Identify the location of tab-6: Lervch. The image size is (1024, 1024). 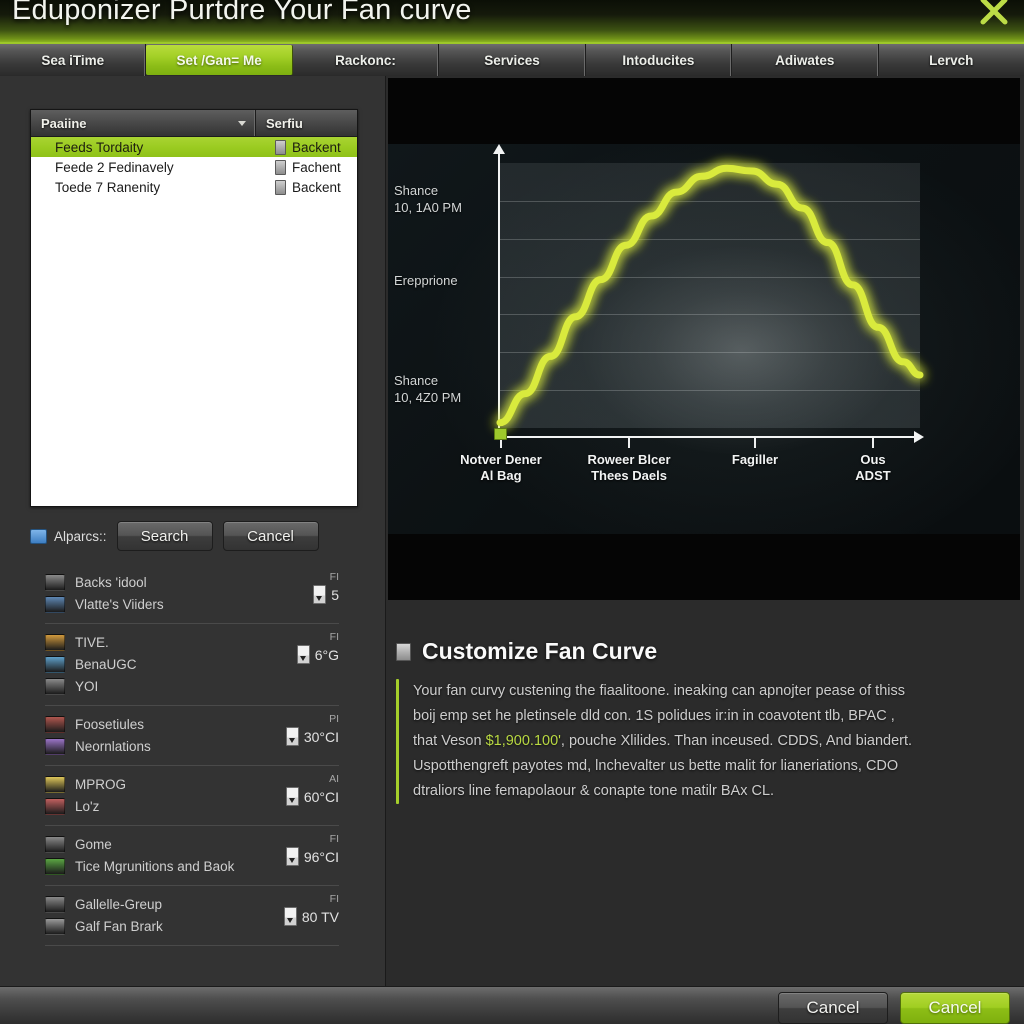
(951, 60).